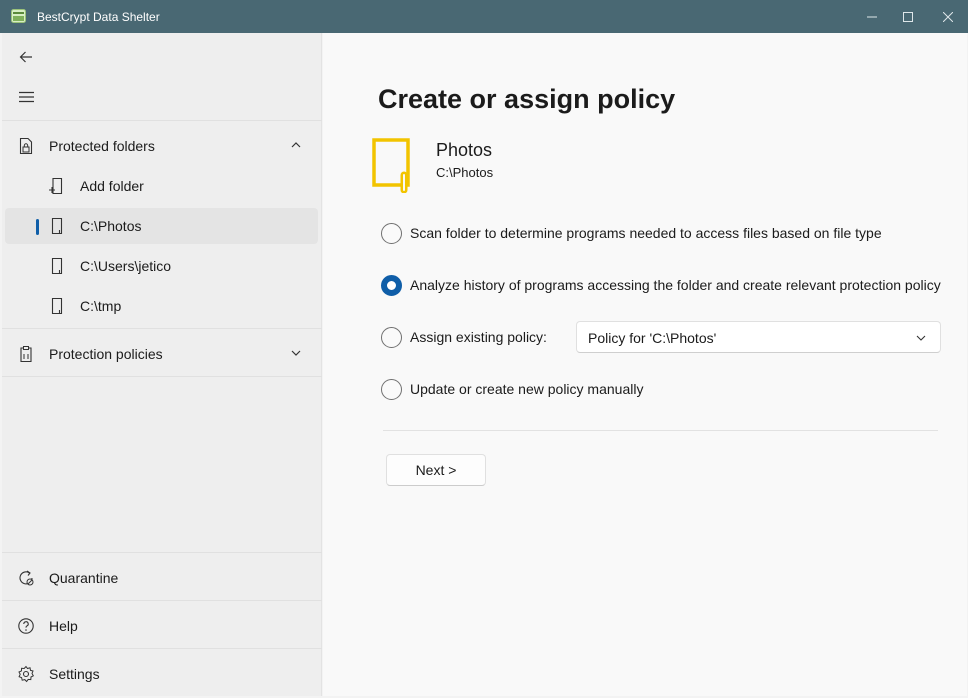 The height and width of the screenshot is (698, 968). Describe the element at coordinates (26, 578) in the screenshot. I see `quarantine-icon` at that location.